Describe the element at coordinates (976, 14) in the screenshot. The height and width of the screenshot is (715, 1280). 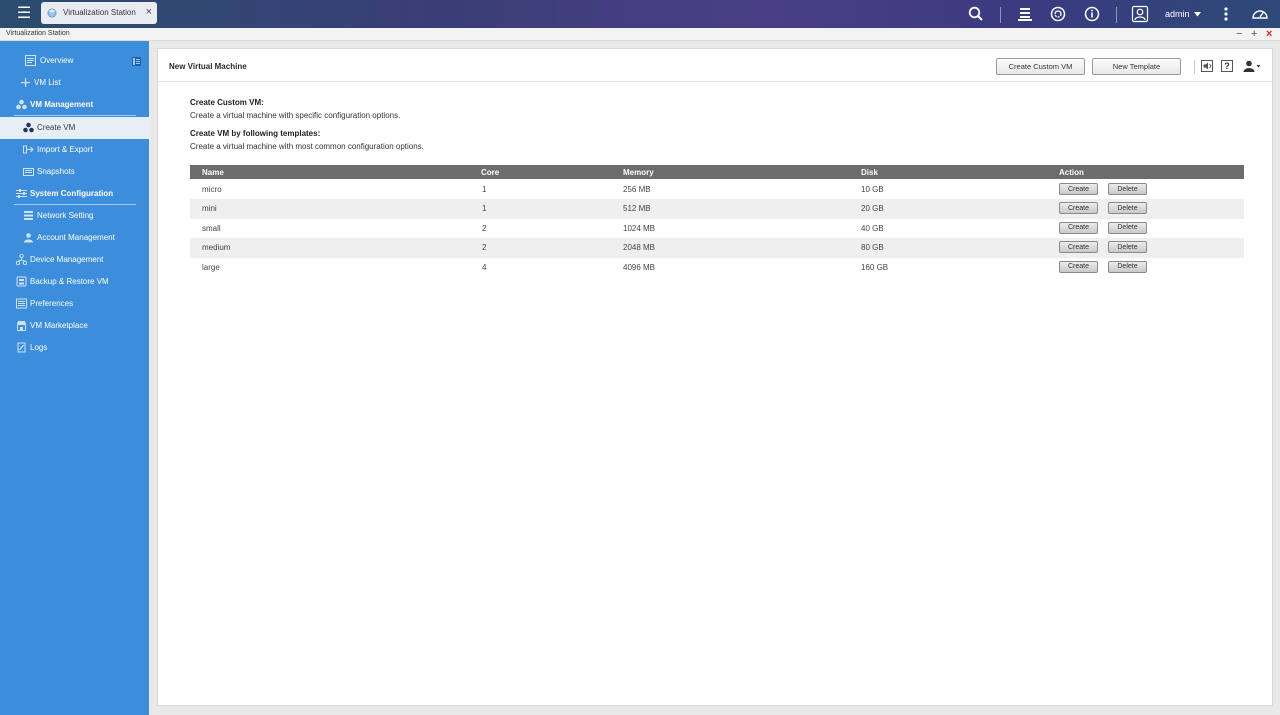
I see `search-icon` at that location.